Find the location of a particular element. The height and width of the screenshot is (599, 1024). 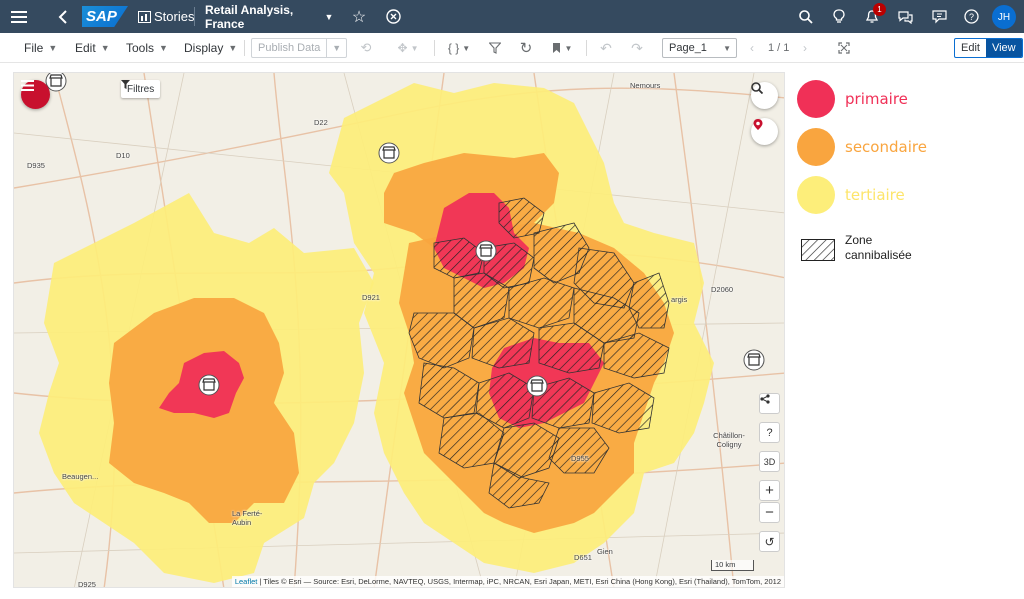

hamburger-menu-icon is located at coordinates (19, 16).